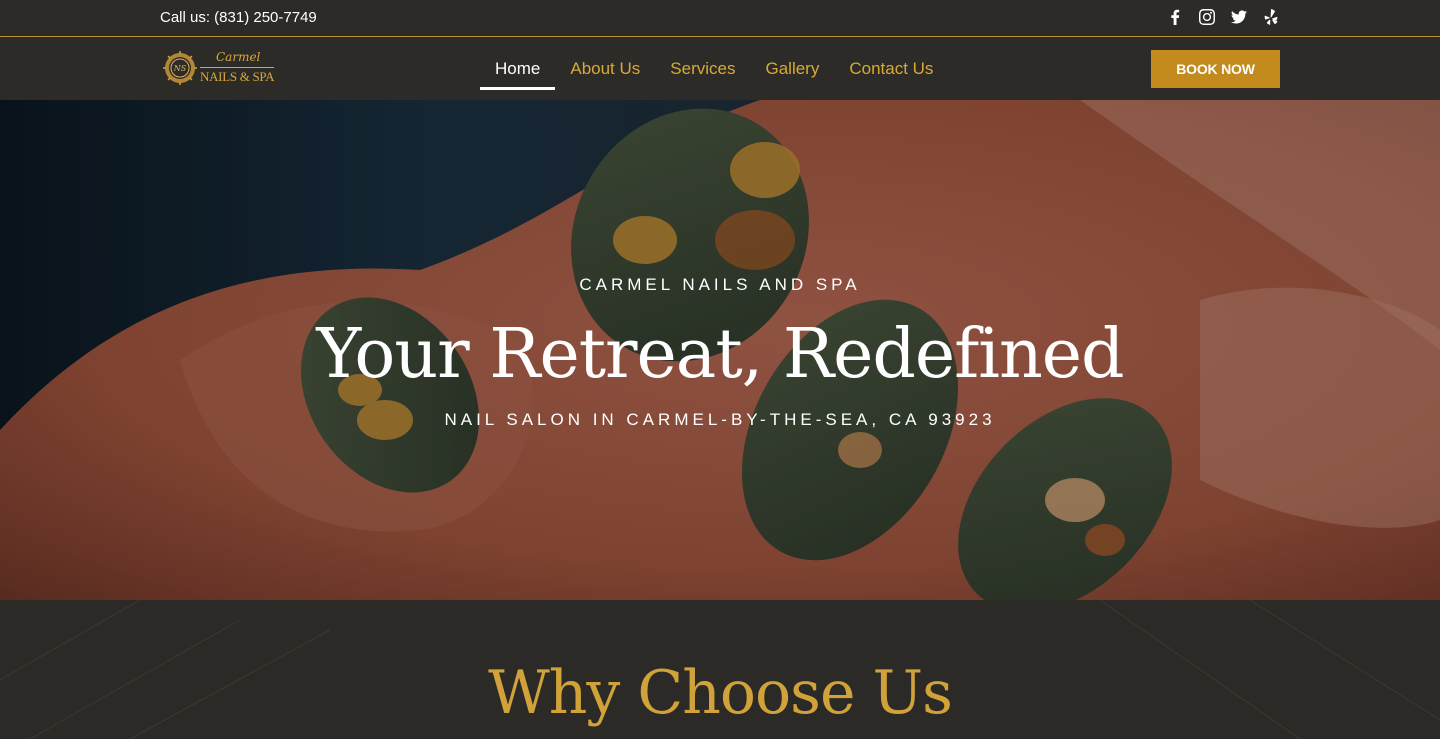  I want to click on phone-number: Call us: (831) 250-7749, so click(238, 17).